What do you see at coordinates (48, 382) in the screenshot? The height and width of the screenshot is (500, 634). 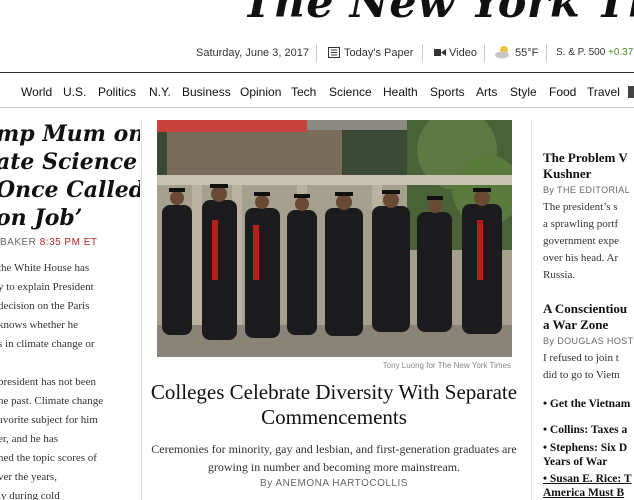 I see `summary-line: president has not been` at bounding box center [48, 382].